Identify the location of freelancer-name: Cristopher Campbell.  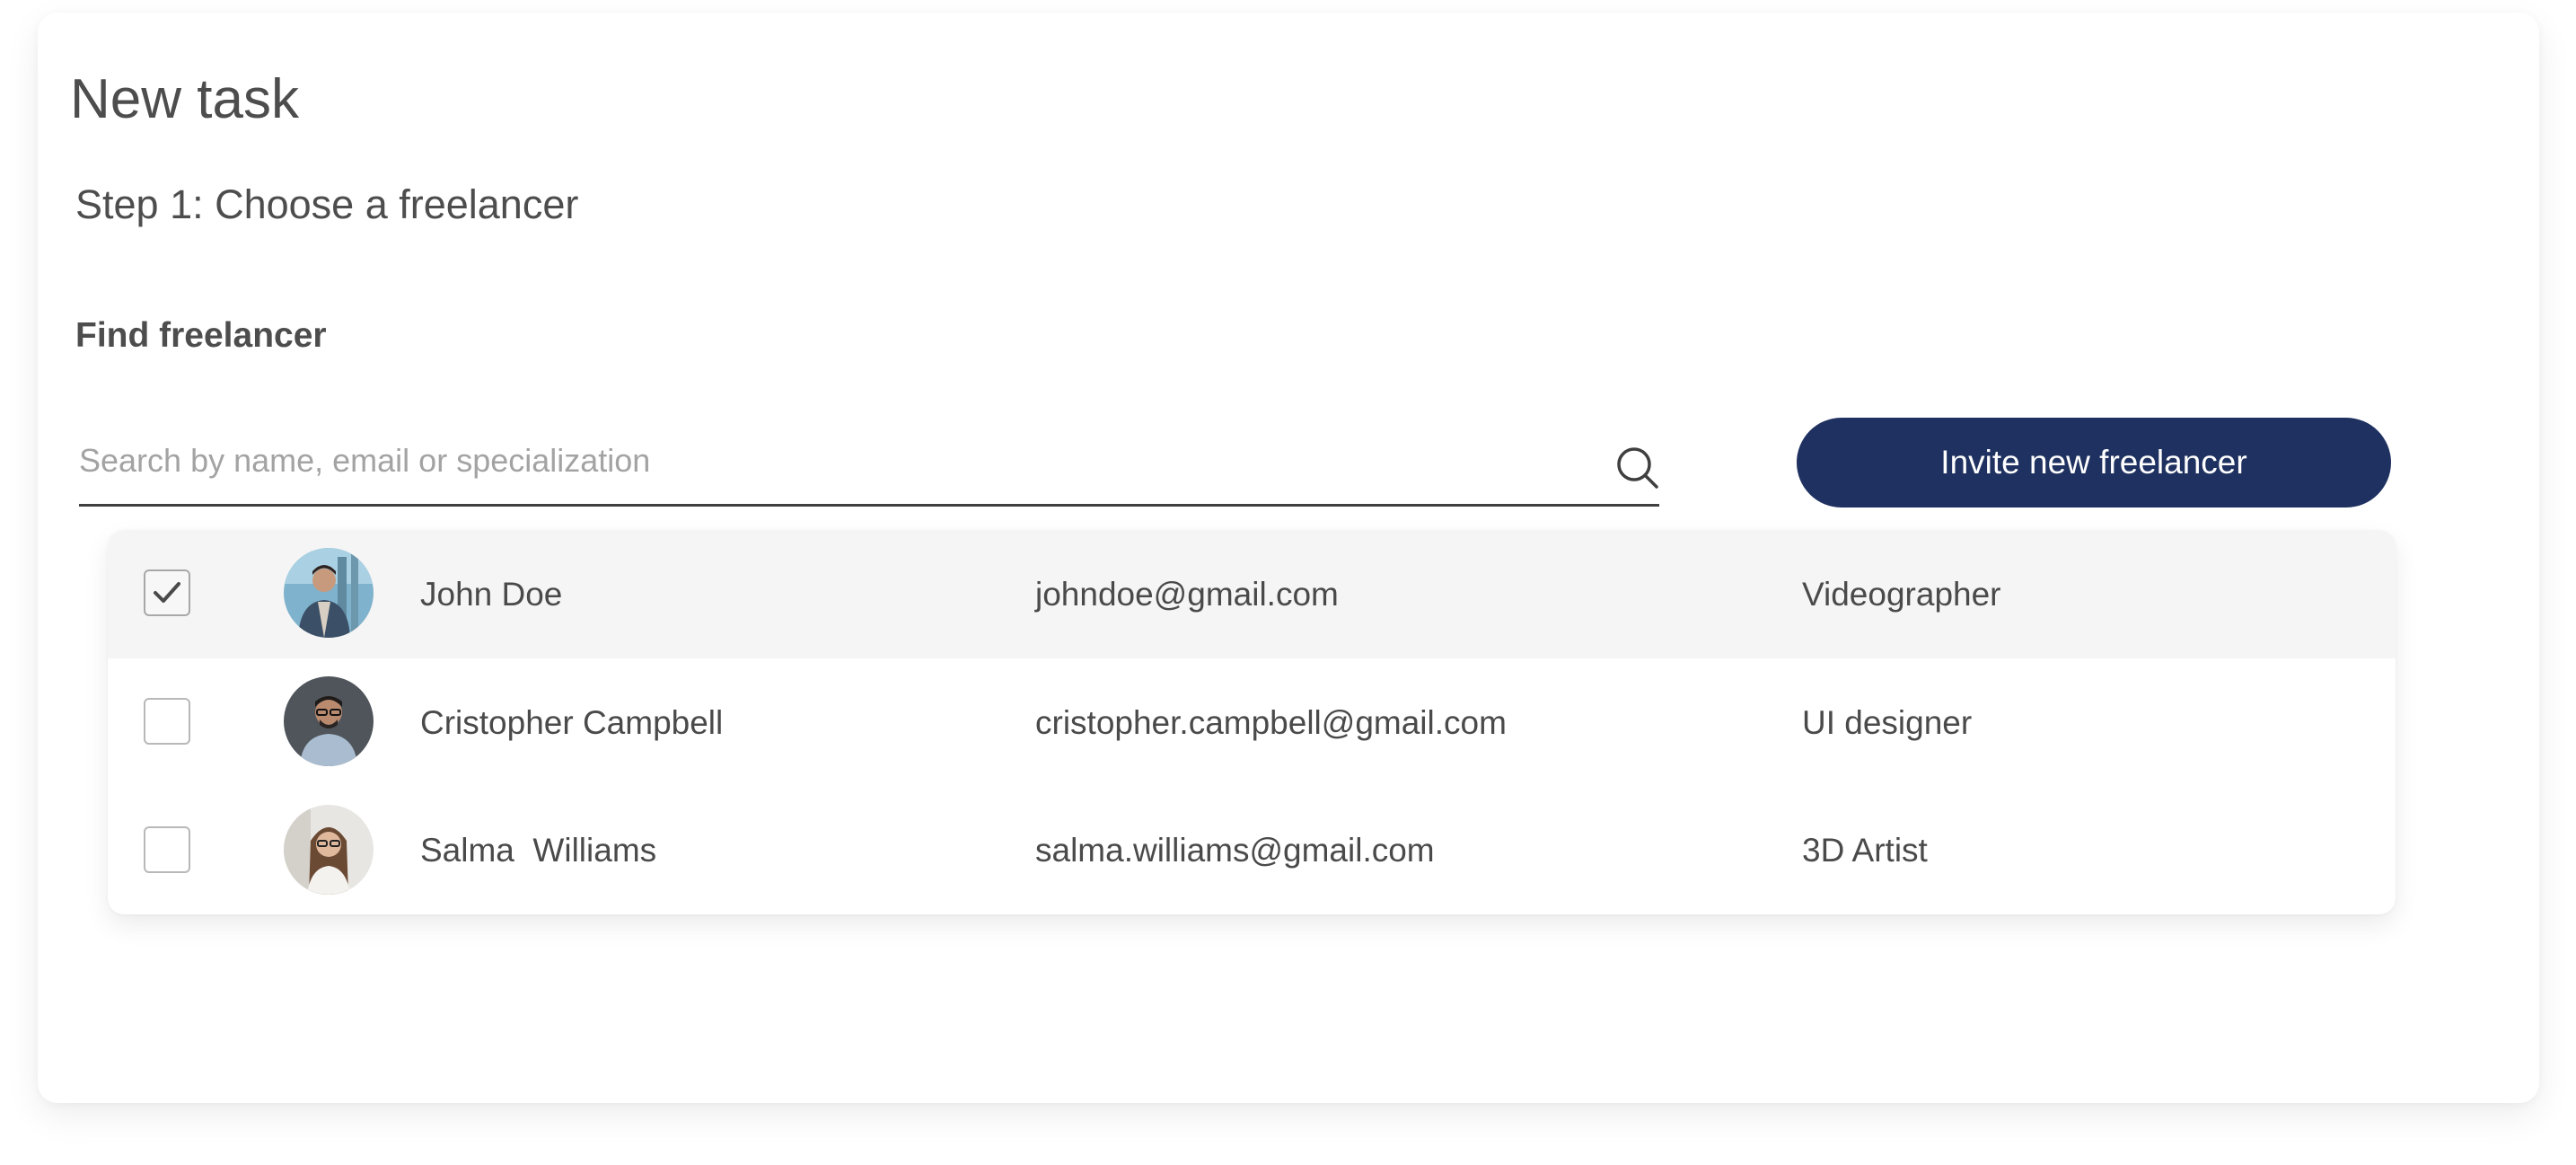
(572, 722).